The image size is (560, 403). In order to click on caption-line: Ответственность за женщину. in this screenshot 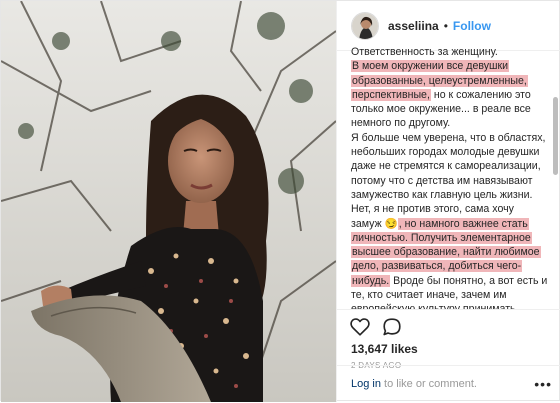, I will do `click(449, 52)`.